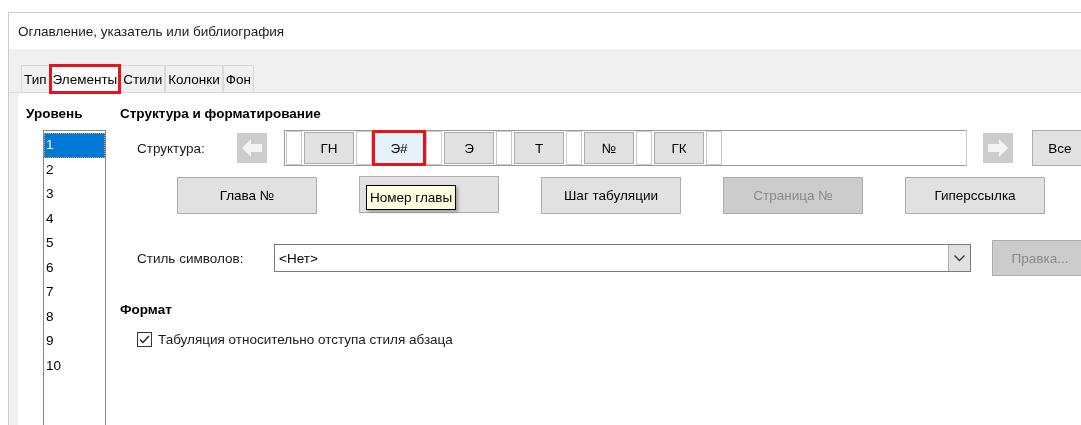  What do you see at coordinates (622, 258) in the screenshot?
I see `char-style-dropdown: <Нет>` at bounding box center [622, 258].